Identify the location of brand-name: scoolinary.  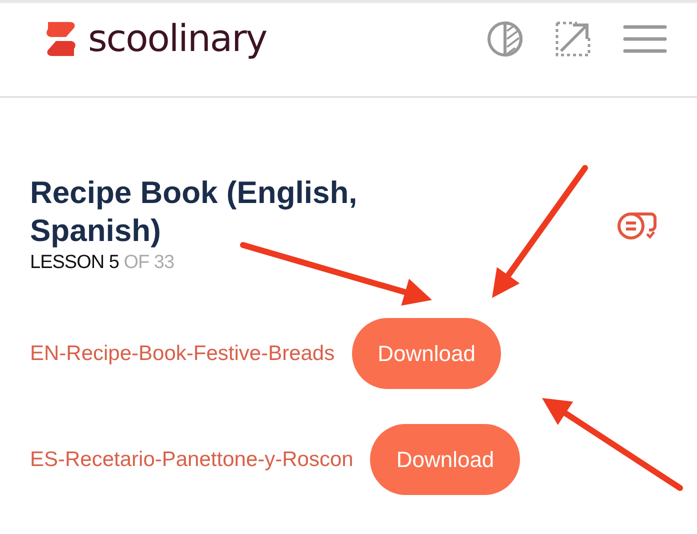
(177, 38).